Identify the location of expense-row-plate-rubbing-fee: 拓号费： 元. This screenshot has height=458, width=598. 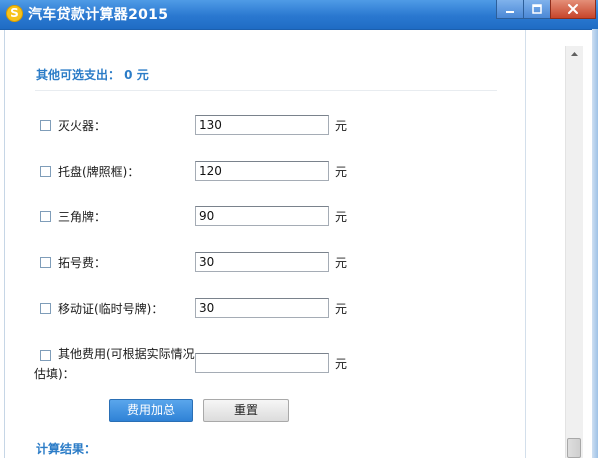
(265, 264).